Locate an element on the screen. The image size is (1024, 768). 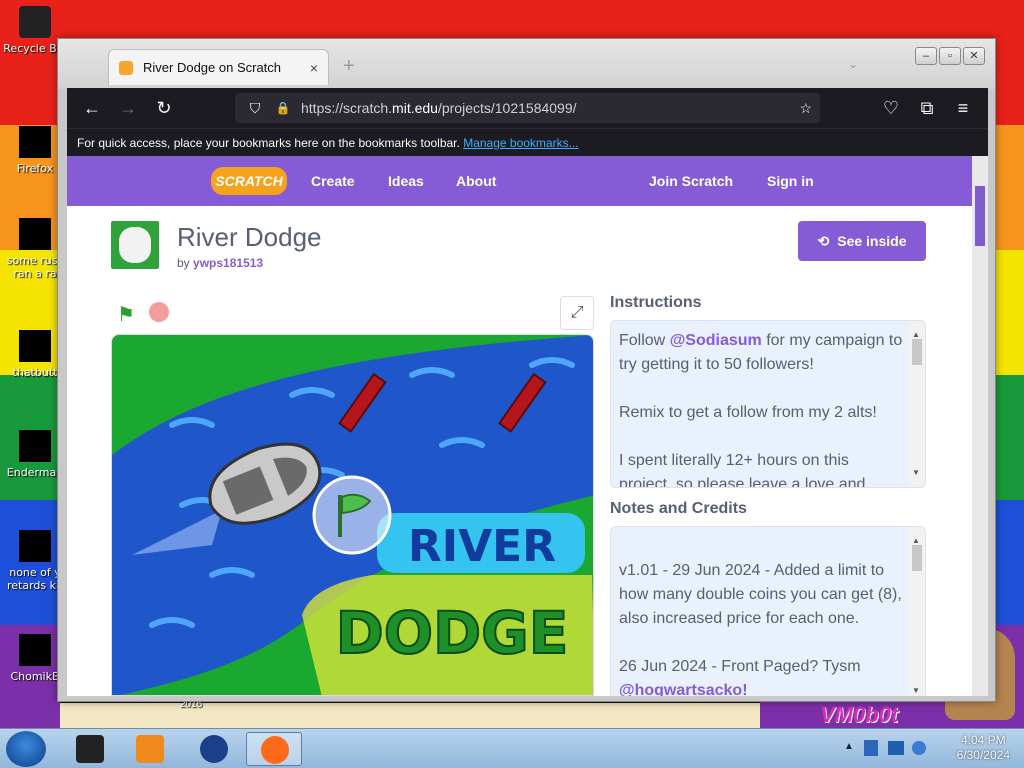
project-title: River Dodge is located at coordinates (249, 237).